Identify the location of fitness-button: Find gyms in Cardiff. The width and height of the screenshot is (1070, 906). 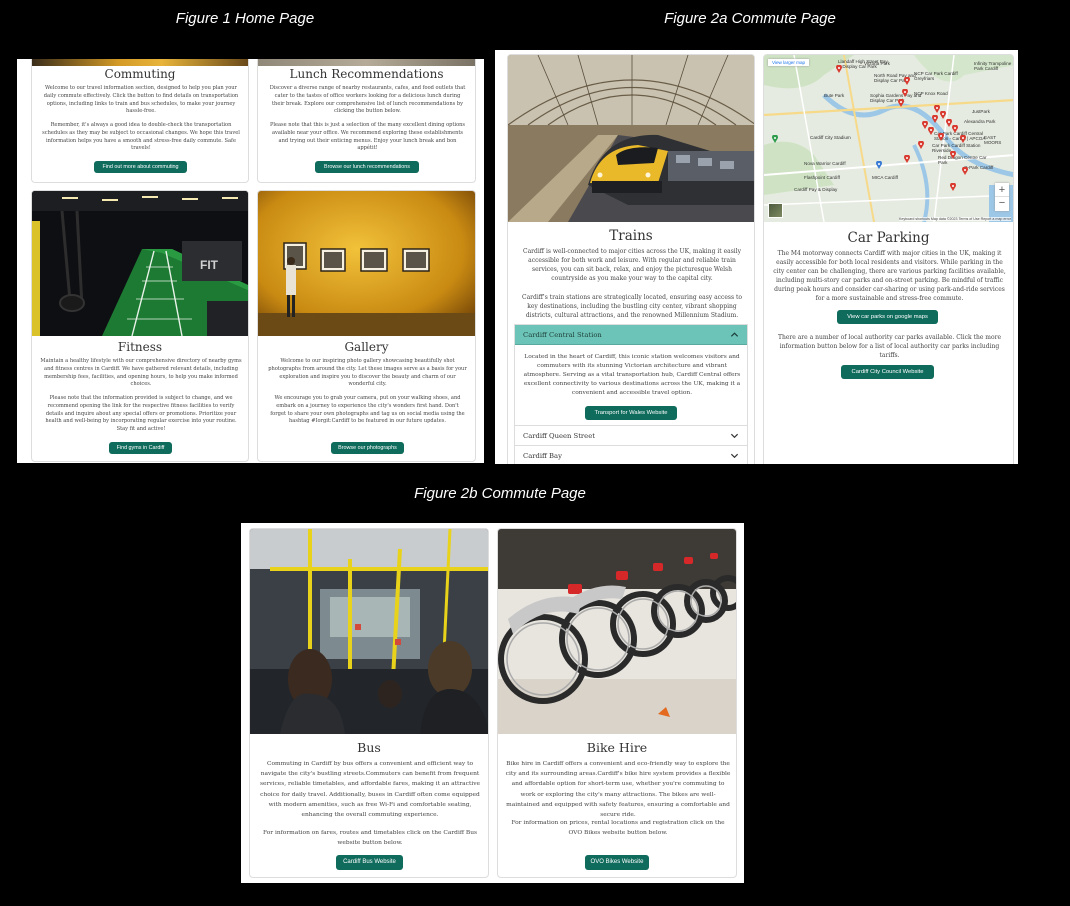
(140, 448).